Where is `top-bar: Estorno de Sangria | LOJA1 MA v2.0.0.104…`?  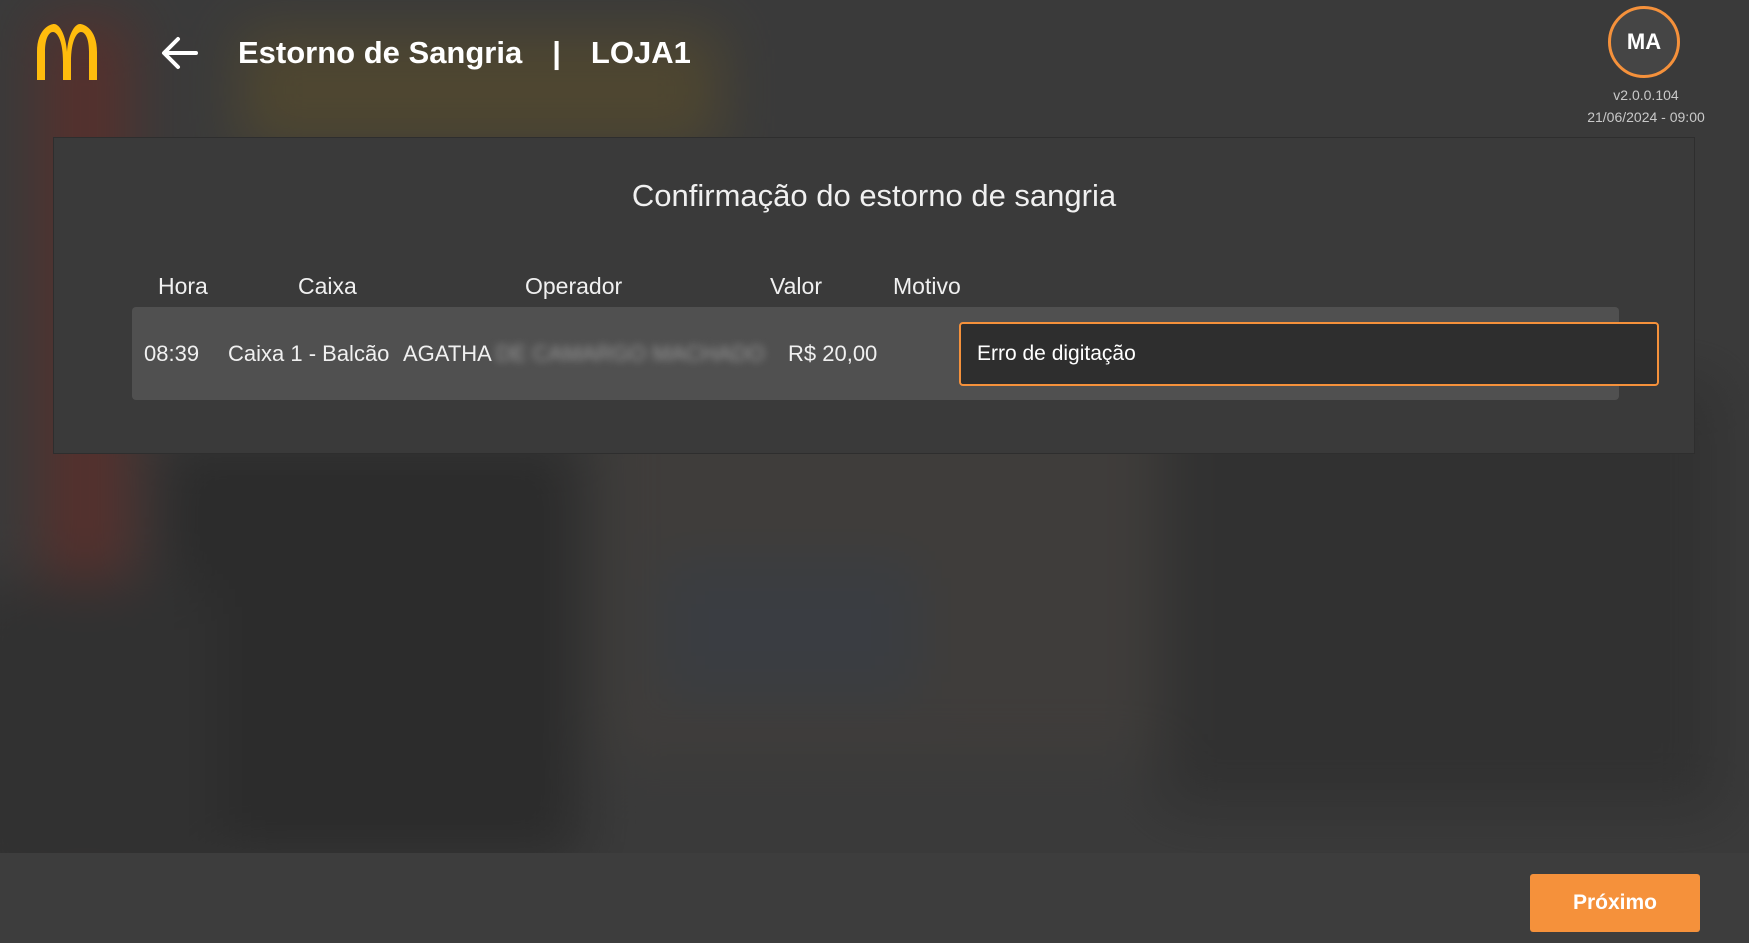
top-bar: Estorno de Sangria | LOJA1 MA v2.0.0.104… is located at coordinates (874, 62).